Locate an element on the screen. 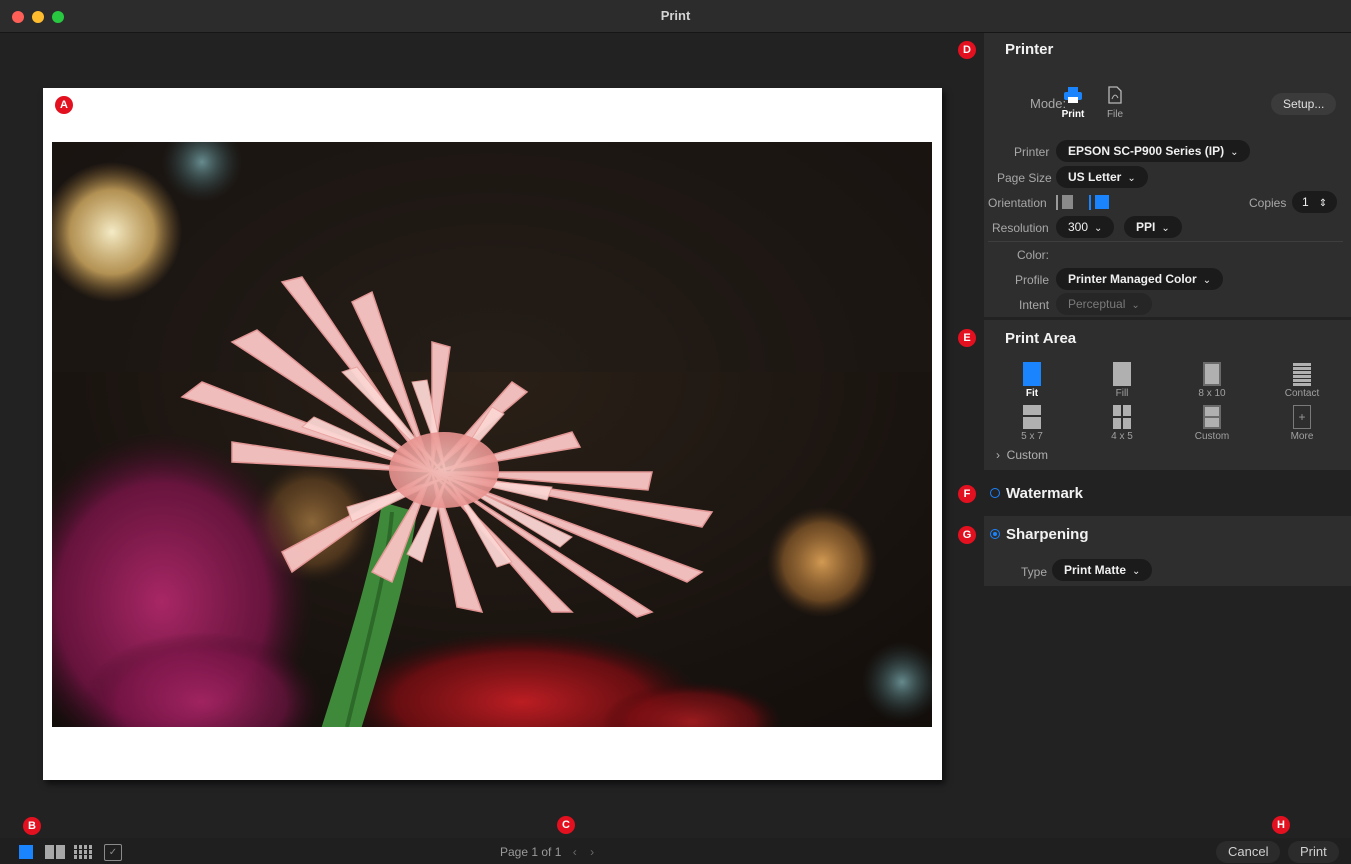 The height and width of the screenshot is (864, 1351). next-page-icon: › is located at coordinates (592, 852).